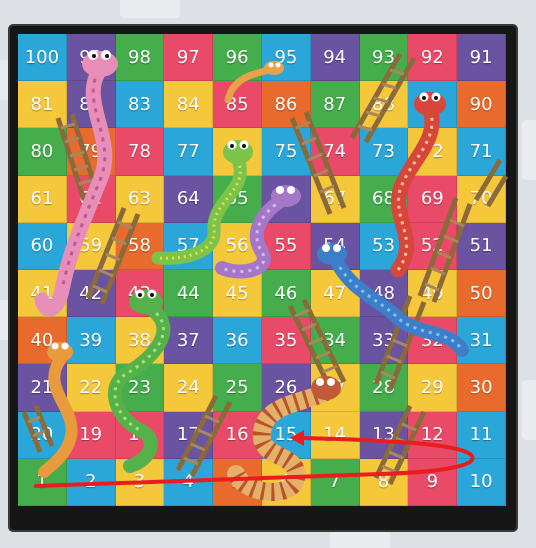  What do you see at coordinates (189, 388) in the screenshot?
I see `board-cell: 24` at bounding box center [189, 388].